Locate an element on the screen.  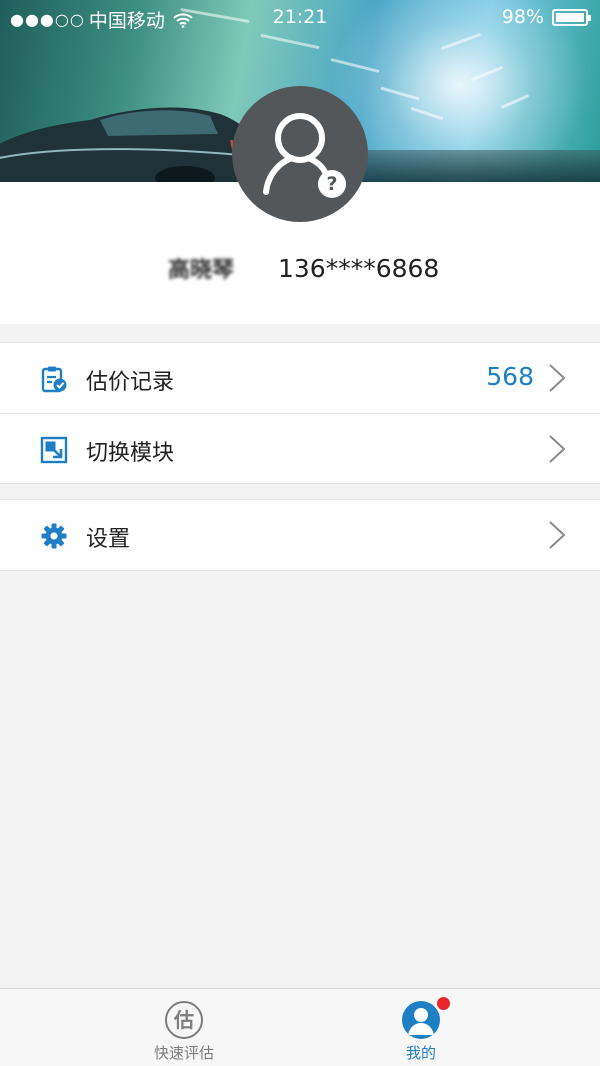
switch-module-icon is located at coordinates (54, 450).